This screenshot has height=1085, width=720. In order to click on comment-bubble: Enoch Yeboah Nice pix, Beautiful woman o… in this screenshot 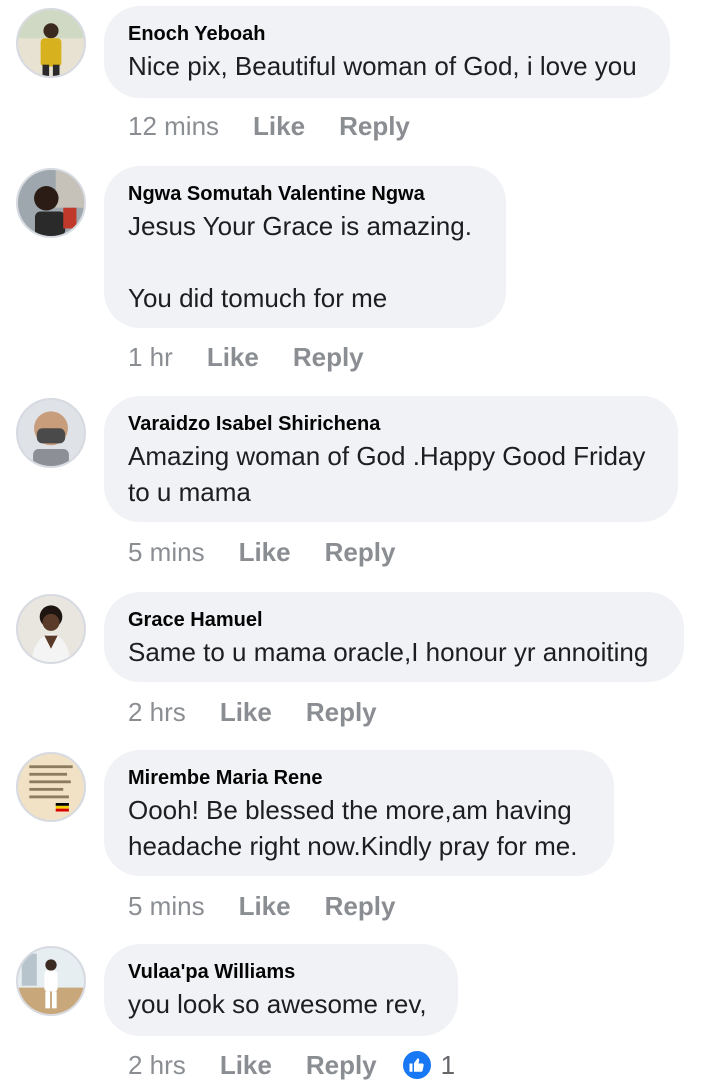, I will do `click(387, 52)`.